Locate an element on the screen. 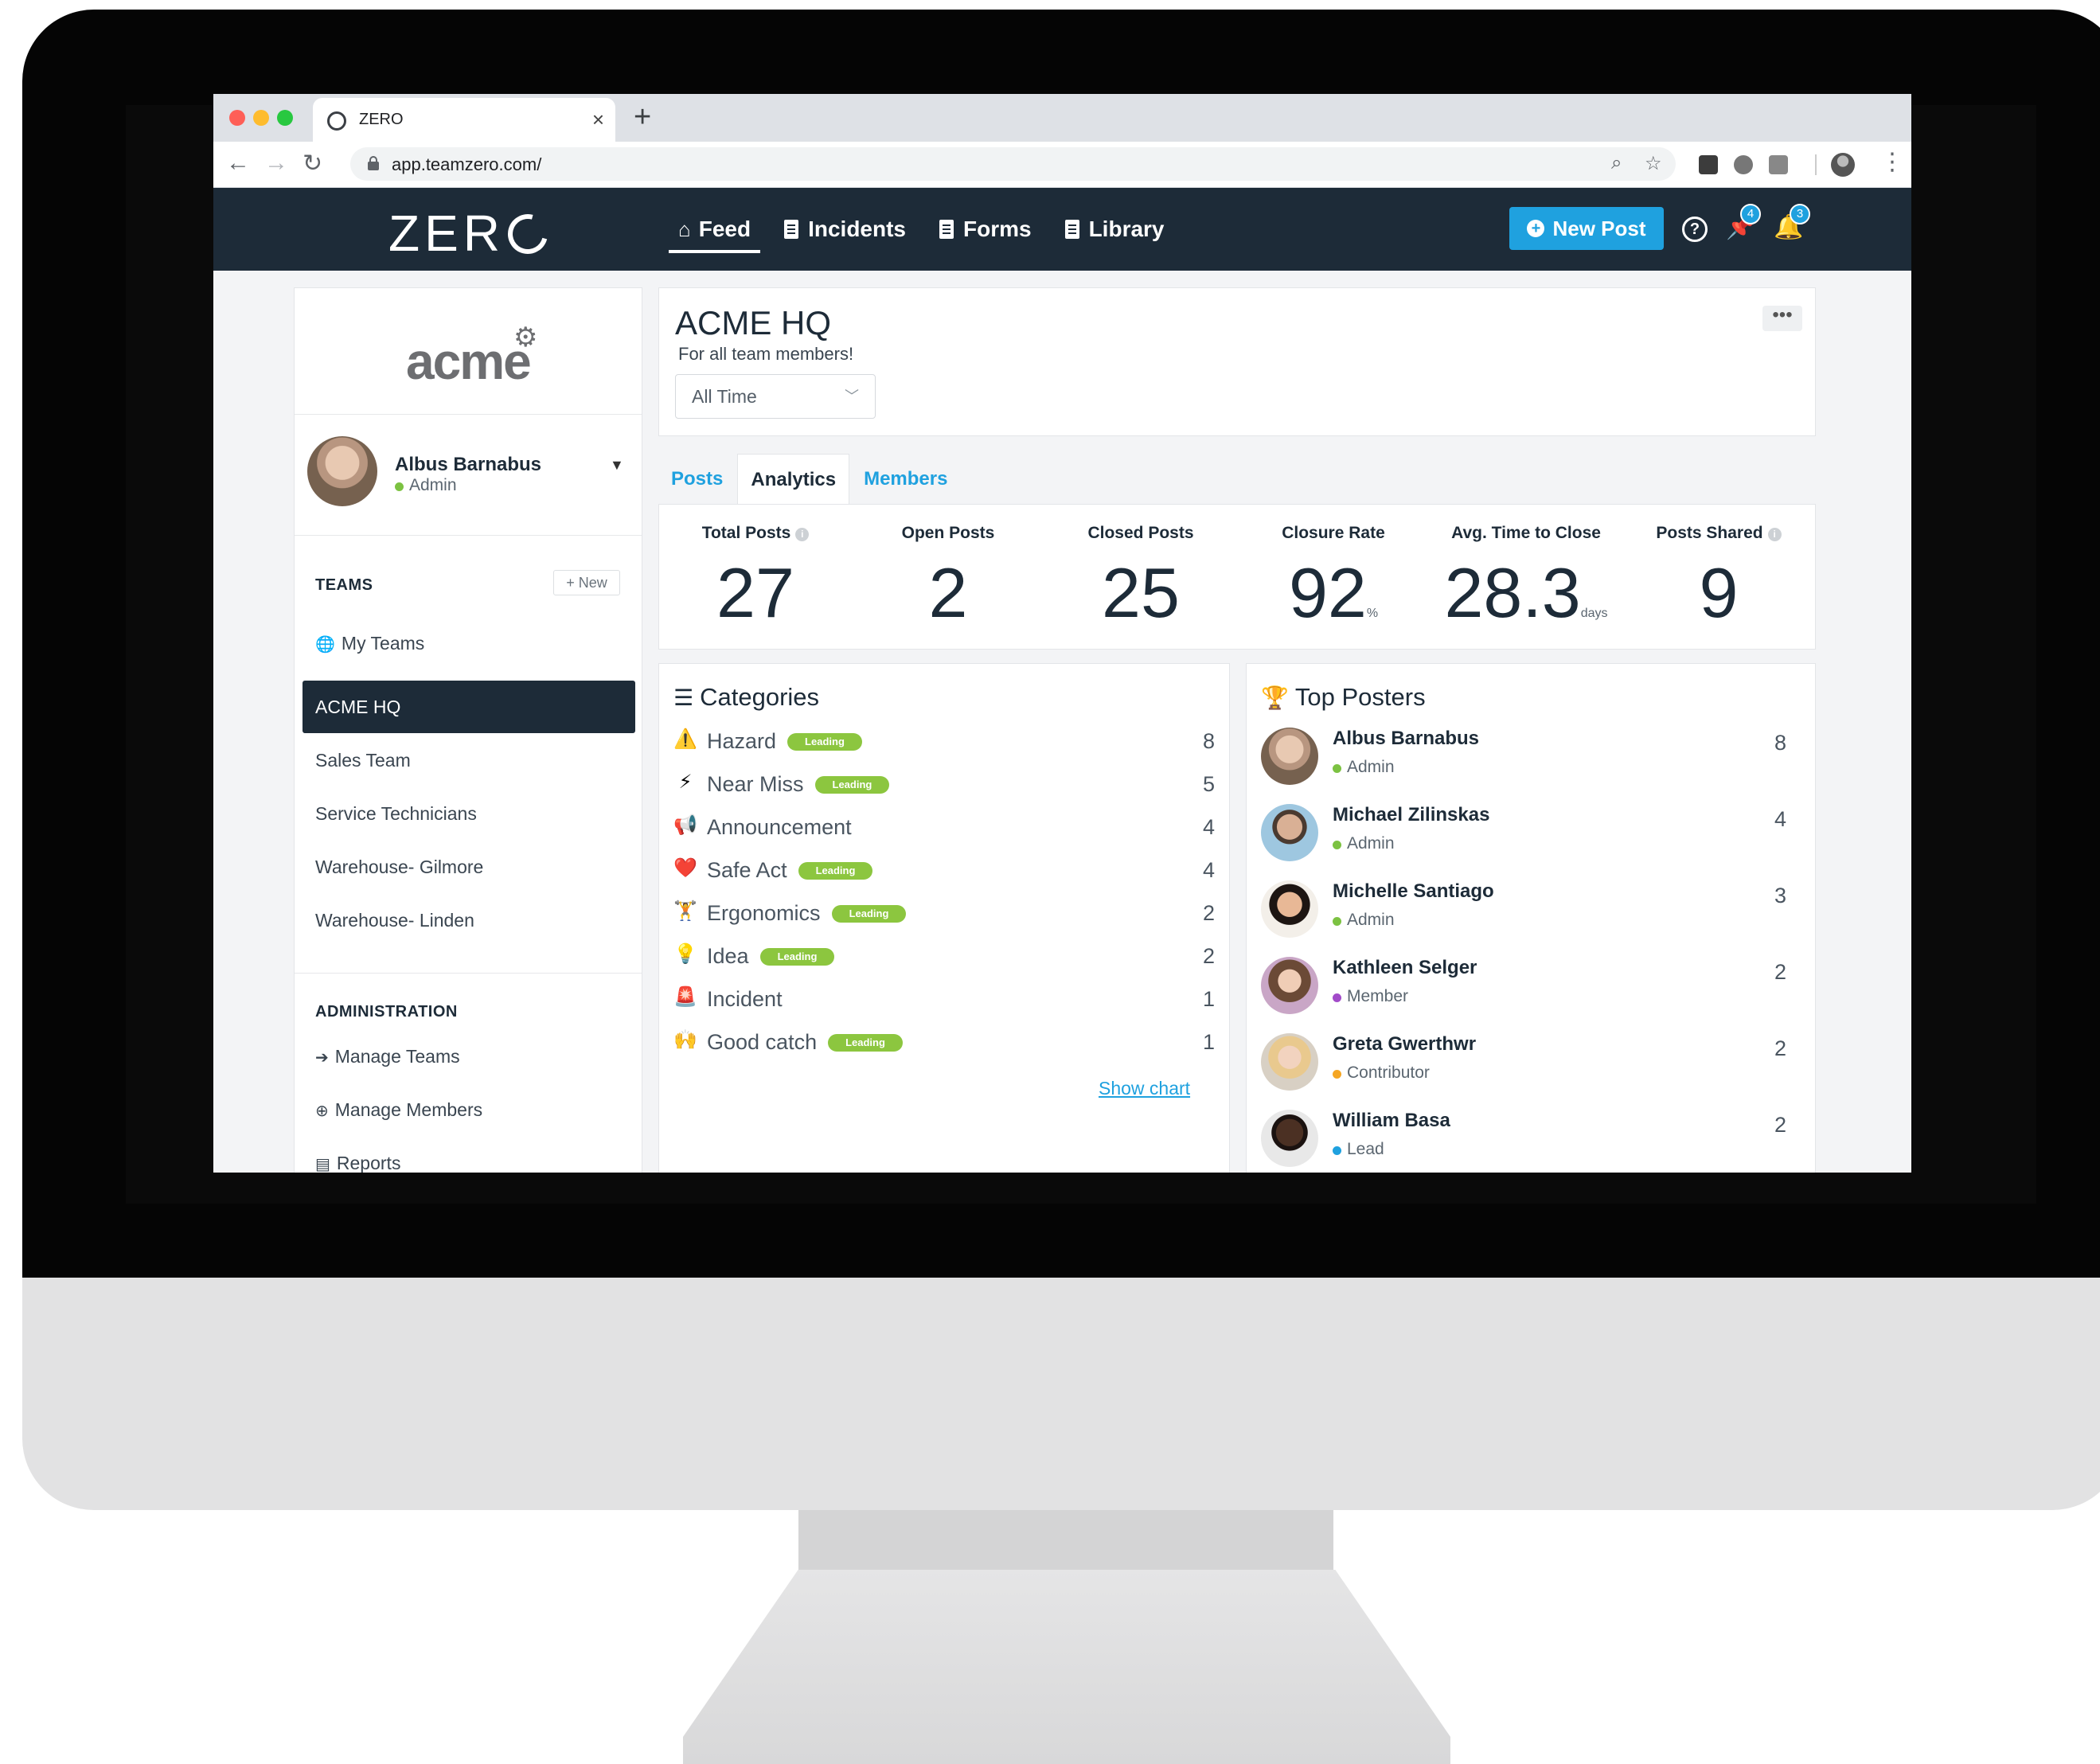 The width and height of the screenshot is (2100, 1764). stat-number: 28.3 is located at coordinates (1512, 592).